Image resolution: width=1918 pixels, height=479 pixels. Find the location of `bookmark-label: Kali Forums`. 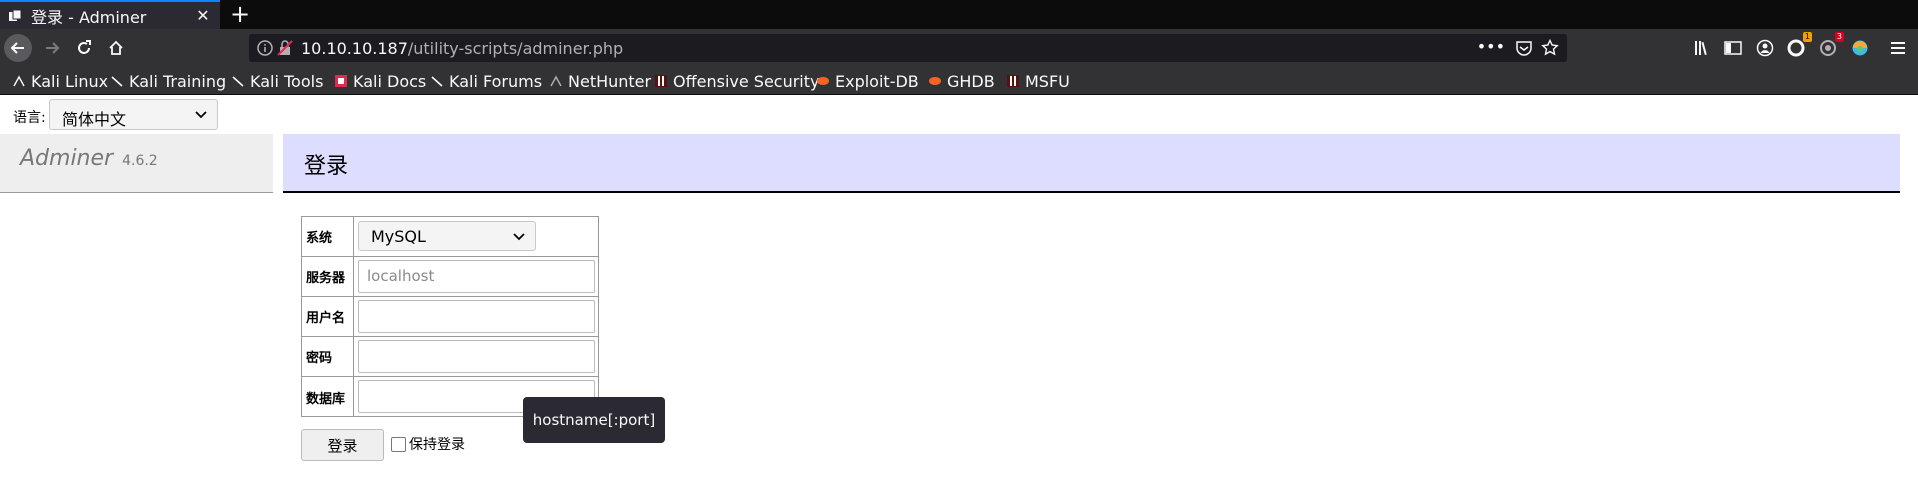

bookmark-label: Kali Forums is located at coordinates (496, 81).